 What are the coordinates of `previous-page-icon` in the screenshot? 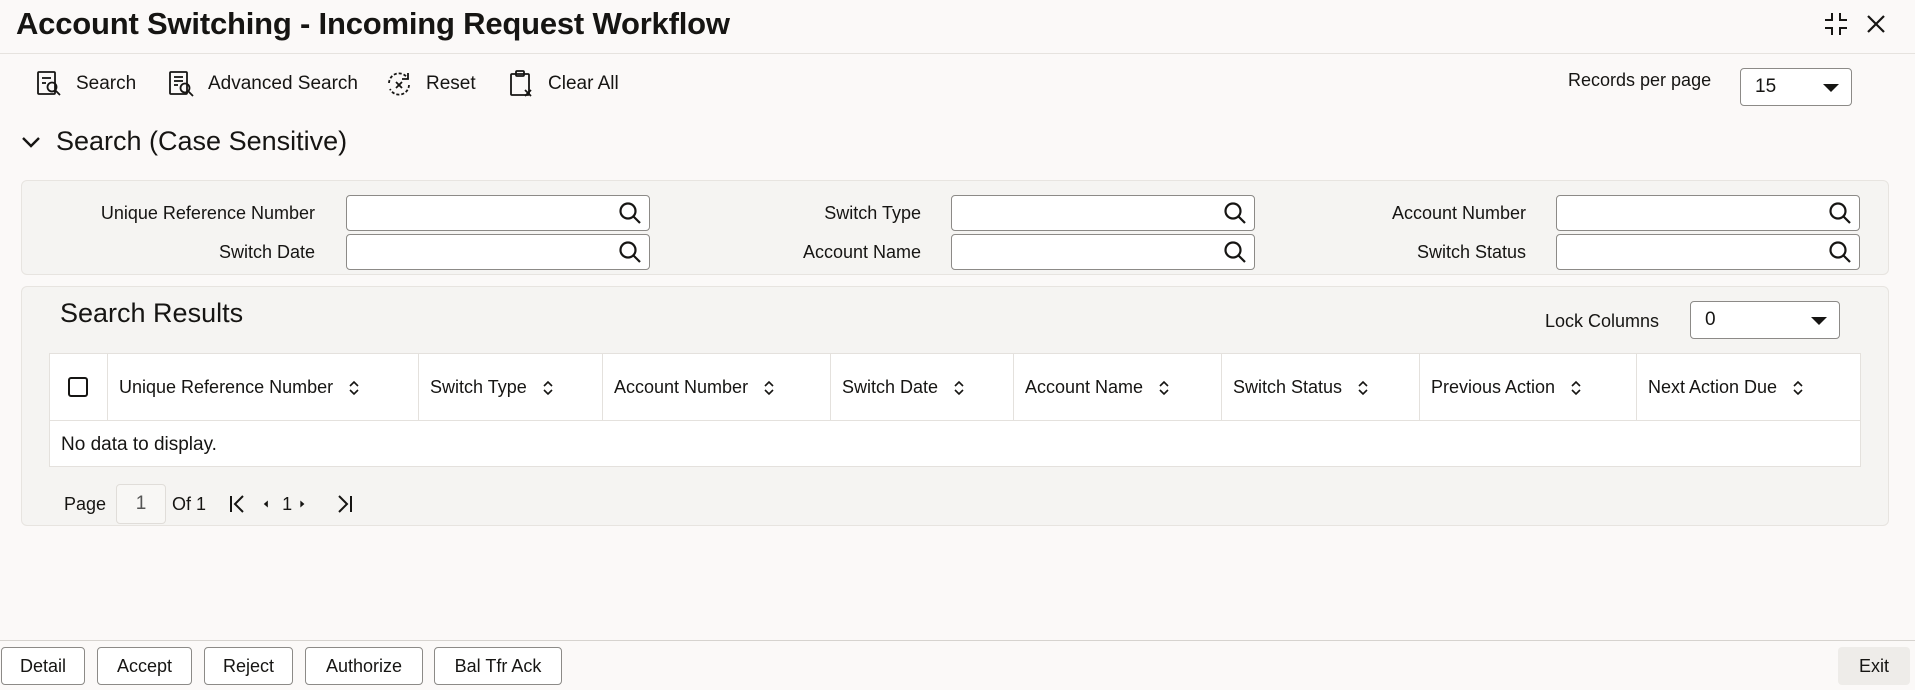 It's located at (269, 504).